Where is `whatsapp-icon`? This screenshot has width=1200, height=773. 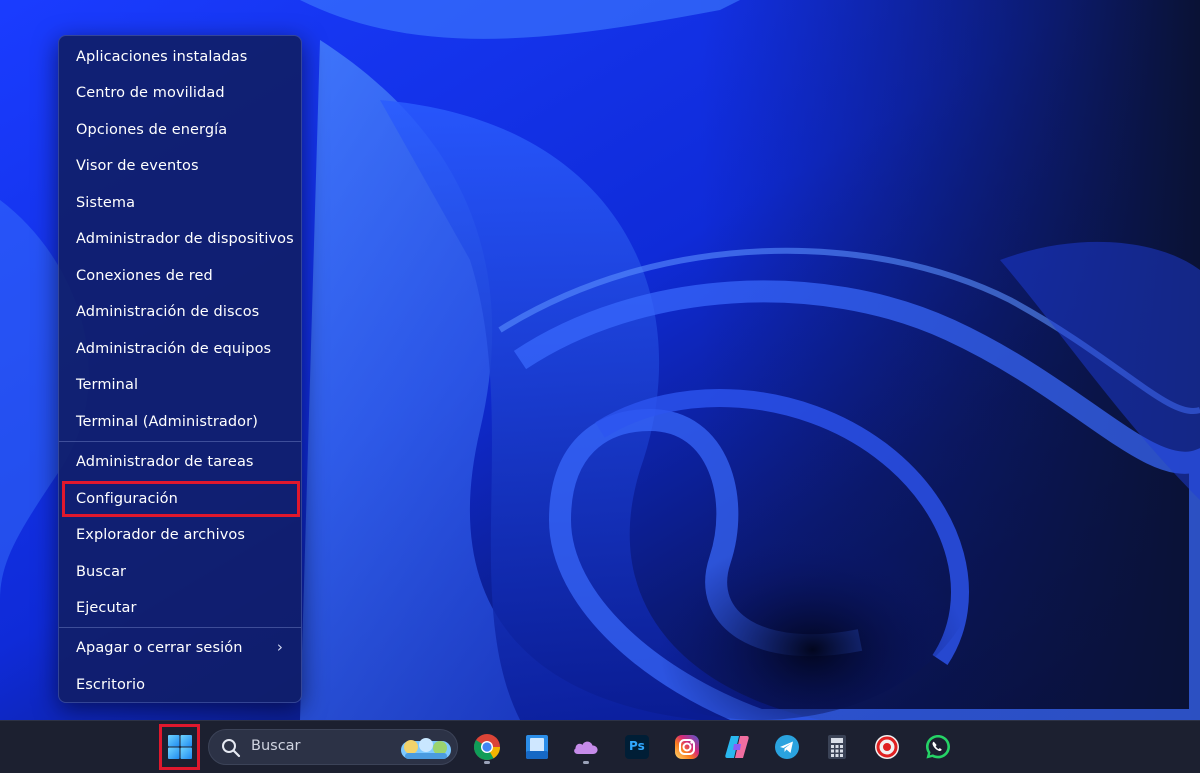
whatsapp-icon is located at coordinates (938, 747).